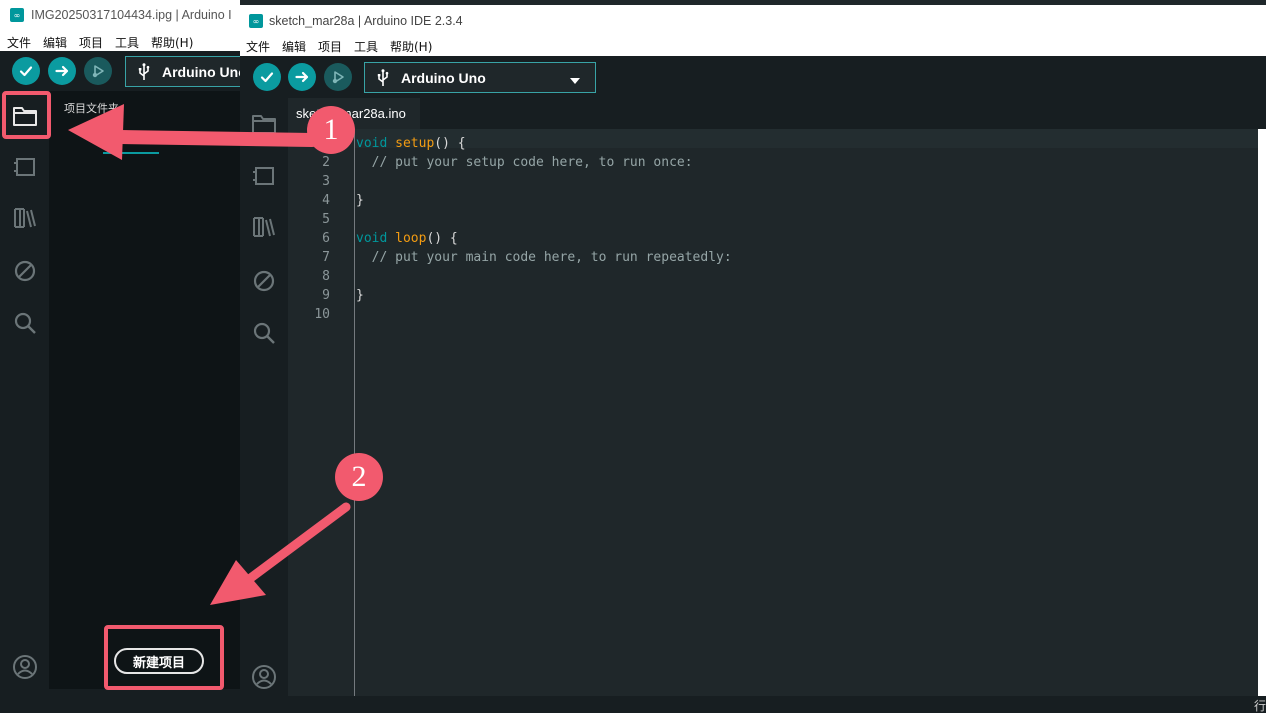 The width and height of the screenshot is (1266, 713). I want to click on step-2-badge: 2, so click(359, 477).